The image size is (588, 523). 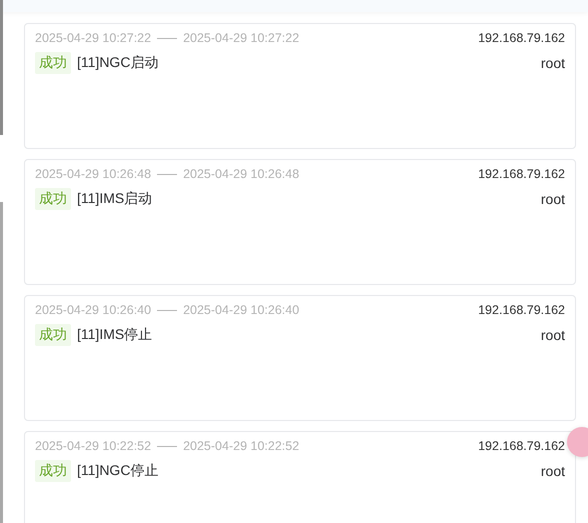 I want to click on translate-icon, so click(x=577, y=442).